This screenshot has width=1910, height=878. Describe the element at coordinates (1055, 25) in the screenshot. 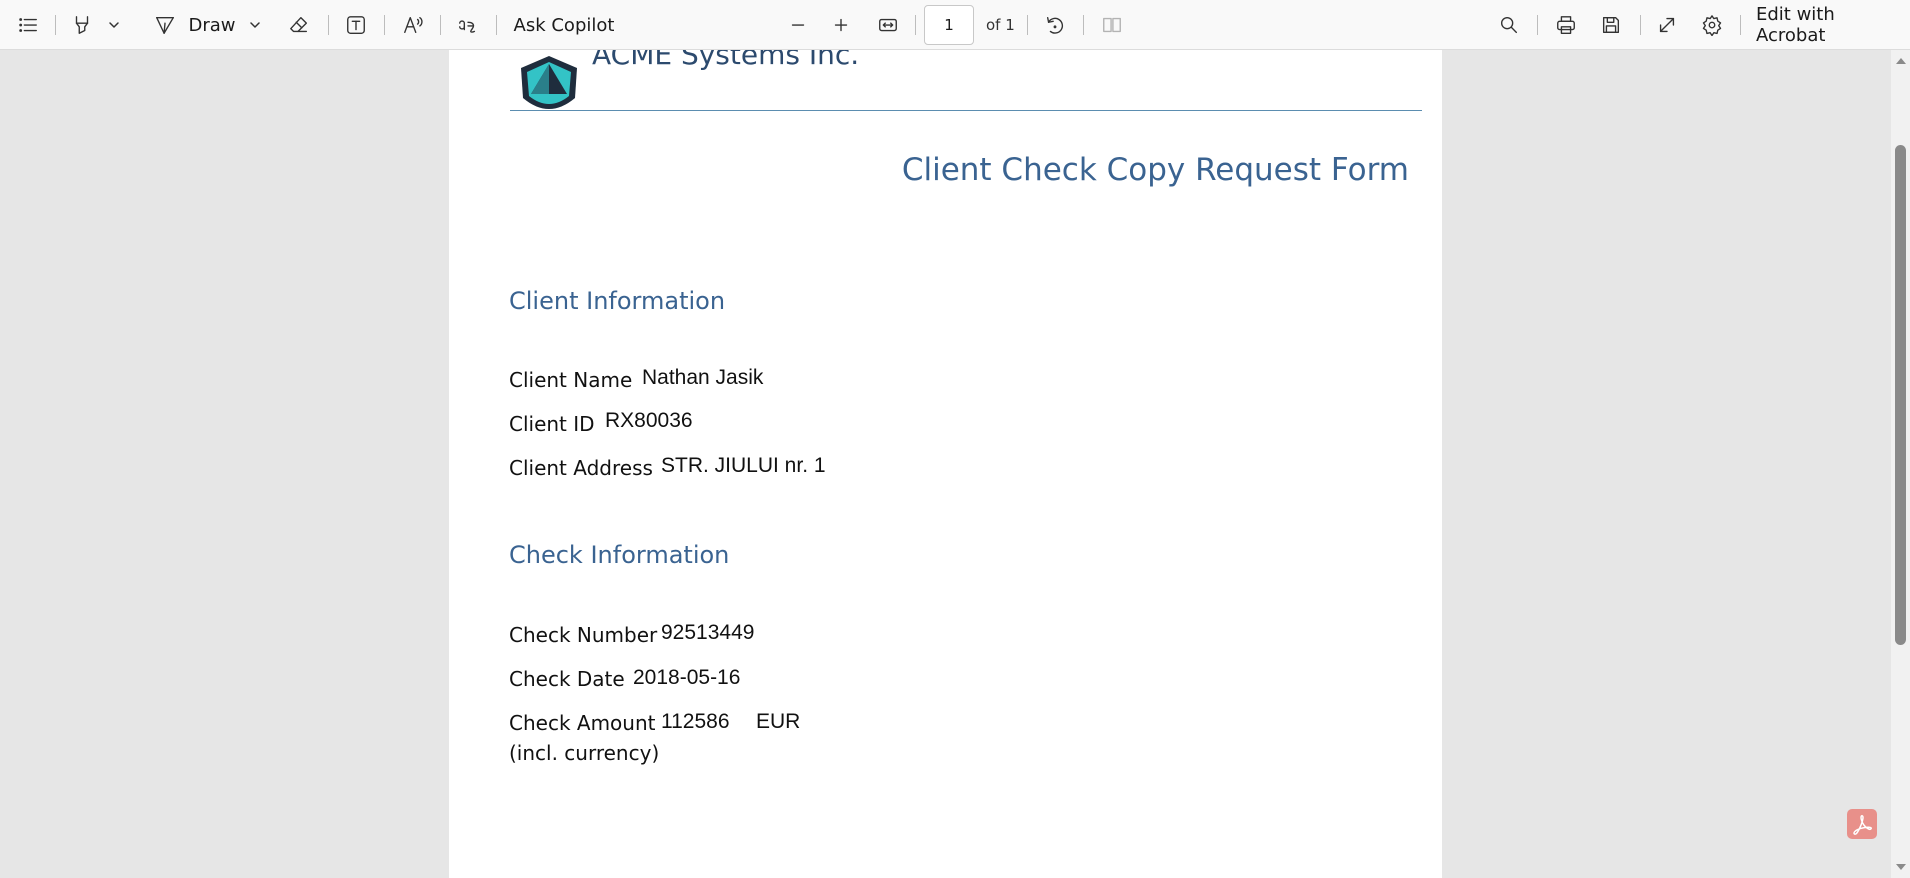

I see `rotate-icon` at that location.